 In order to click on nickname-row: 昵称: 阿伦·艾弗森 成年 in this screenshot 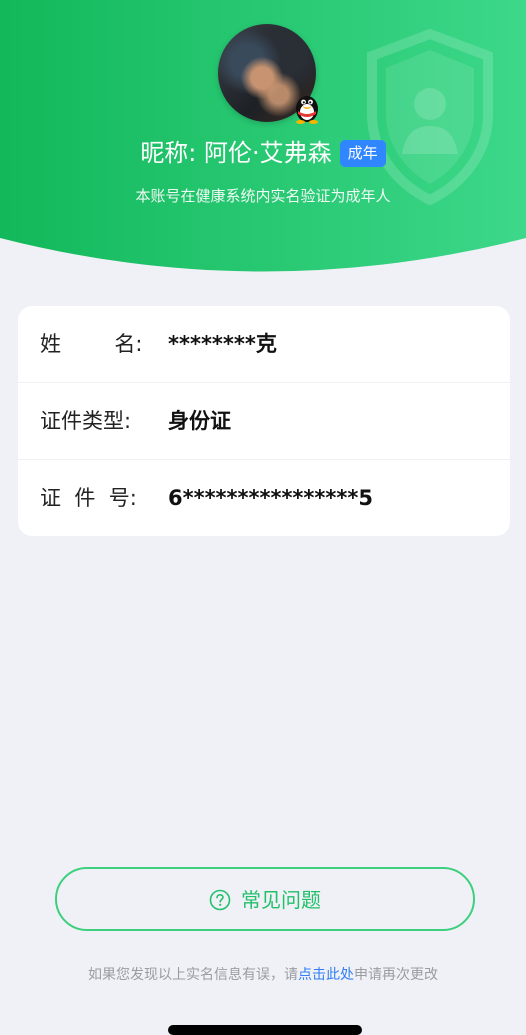, I will do `click(263, 153)`.